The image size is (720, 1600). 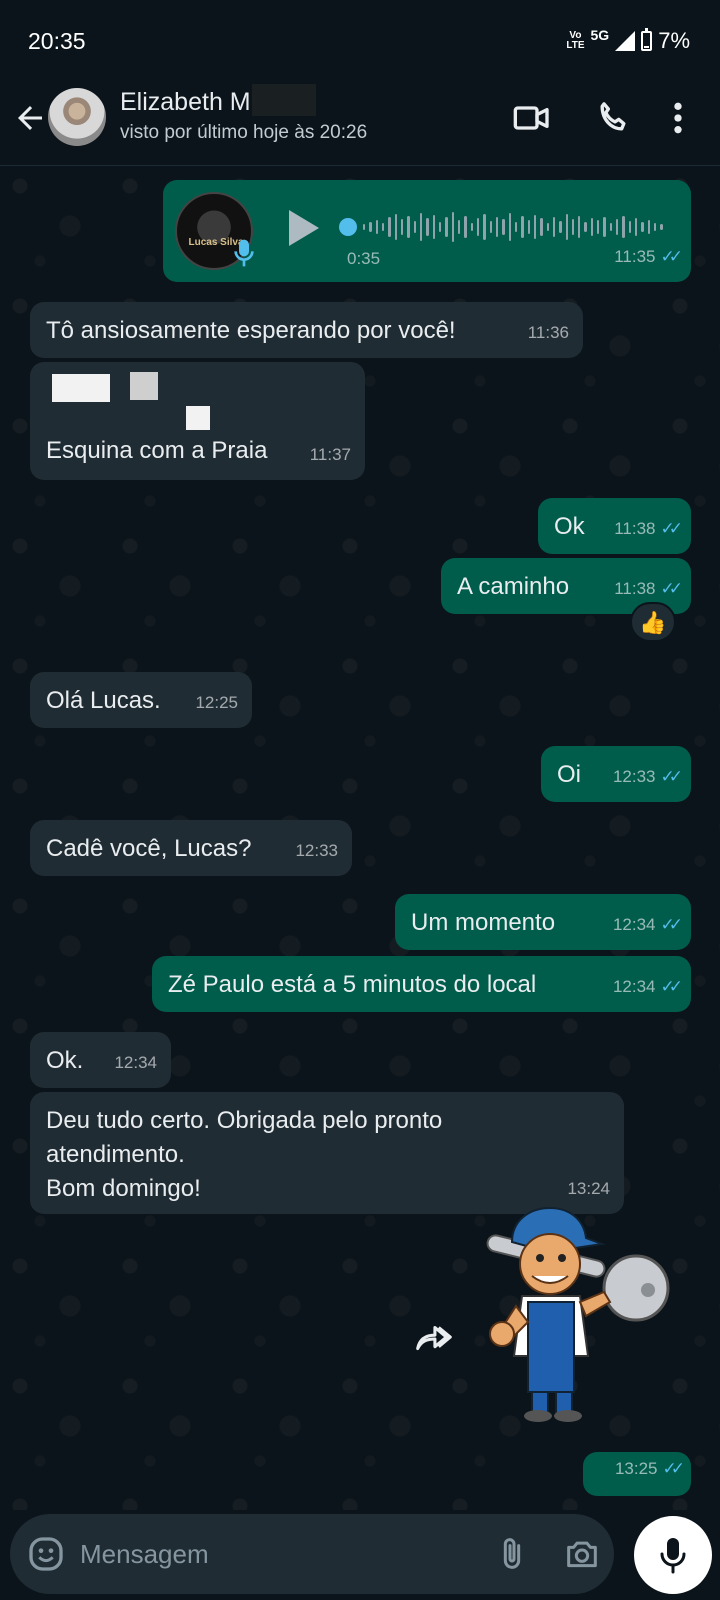 I want to click on status-indicators: Vo LTE 5G 7%, so click(x=628, y=40).